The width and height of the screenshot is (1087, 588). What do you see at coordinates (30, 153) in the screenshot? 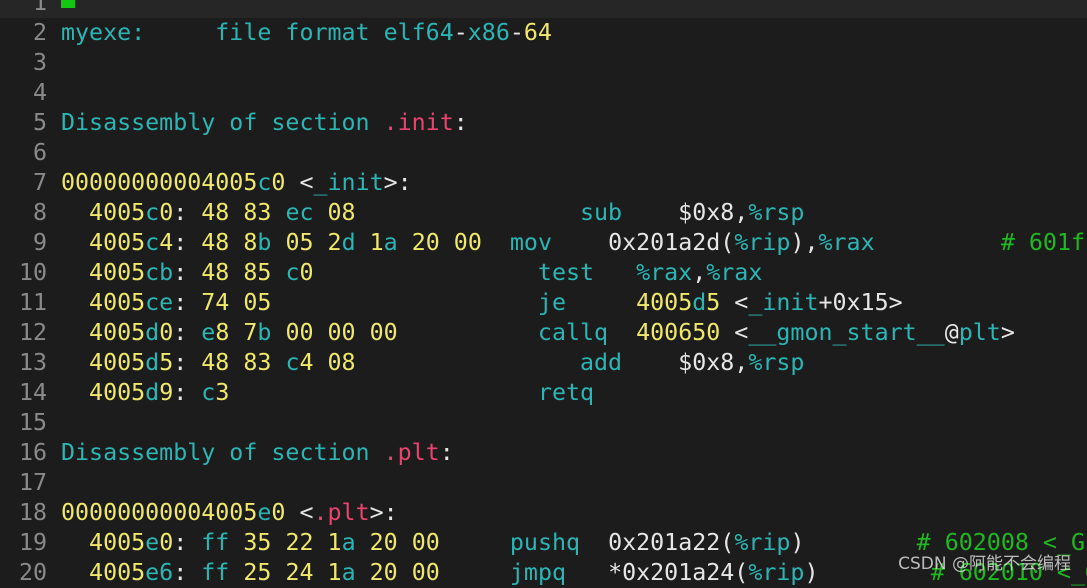
I see `code-line-6: 6` at bounding box center [30, 153].